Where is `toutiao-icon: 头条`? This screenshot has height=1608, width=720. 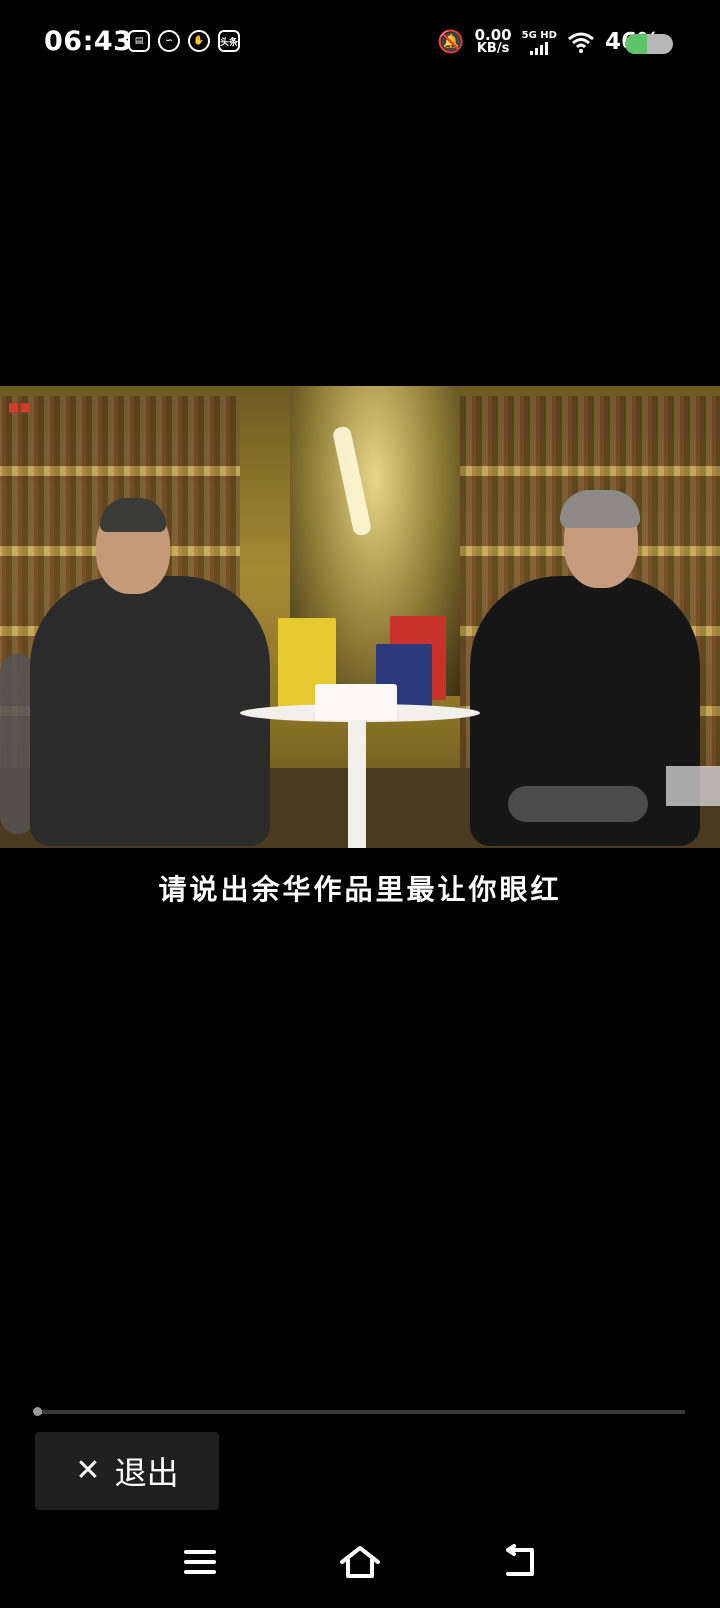
toutiao-icon: 头条 is located at coordinates (229, 41).